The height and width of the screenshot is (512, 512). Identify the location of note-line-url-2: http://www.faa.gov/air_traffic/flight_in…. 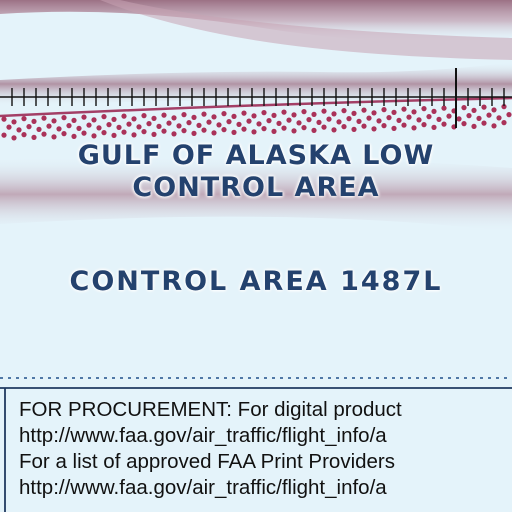
(265, 488).